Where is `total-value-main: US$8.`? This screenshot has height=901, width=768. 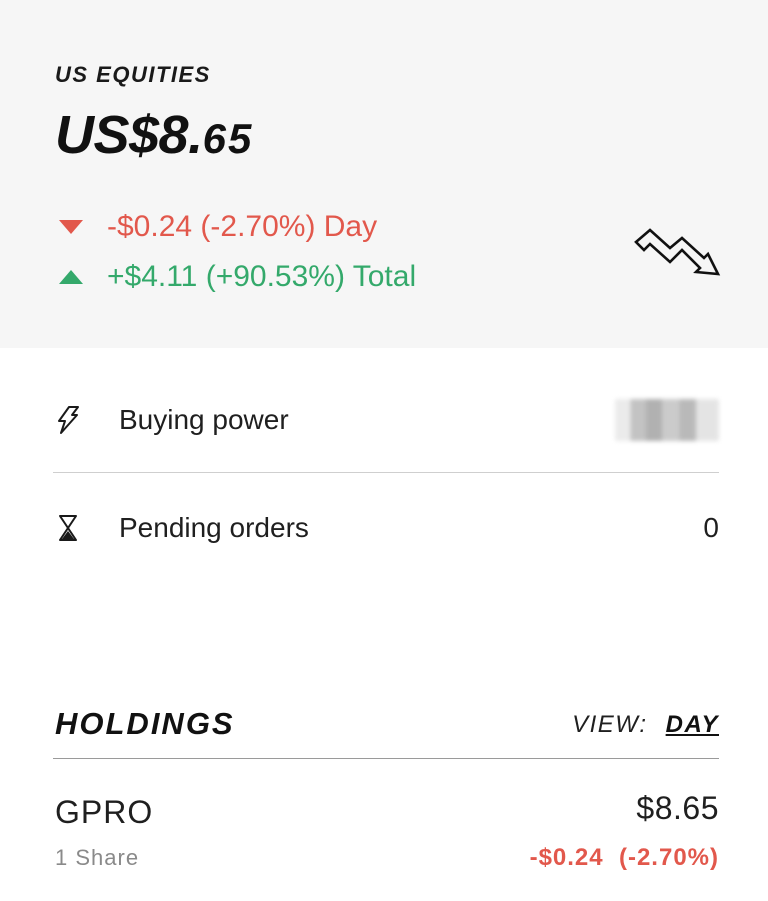 total-value-main: US$8. is located at coordinates (129, 135).